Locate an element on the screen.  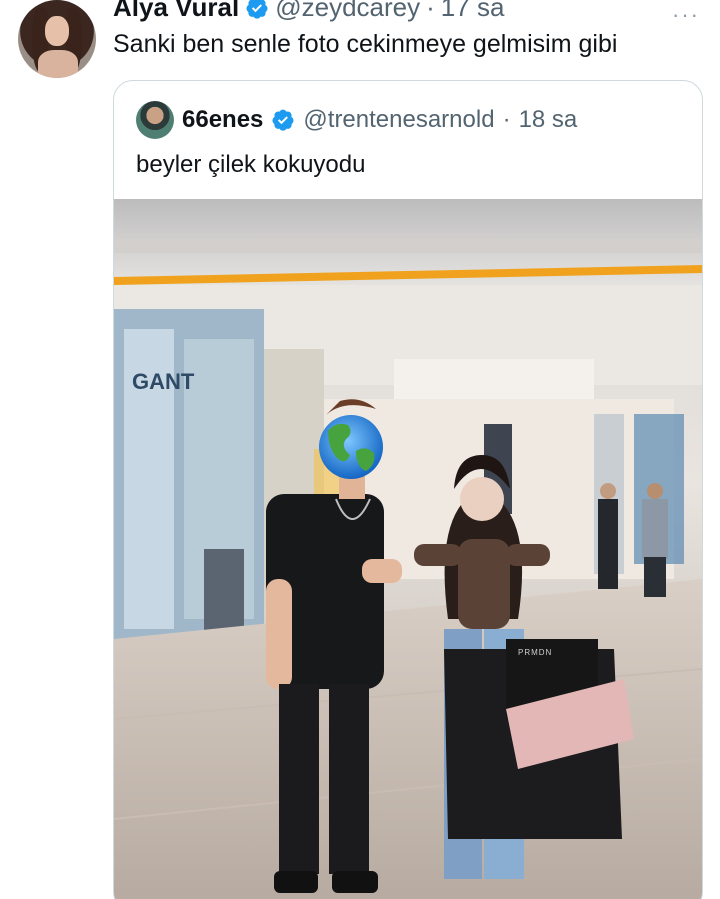
more-options-icon: ··· is located at coordinates (686, 15).